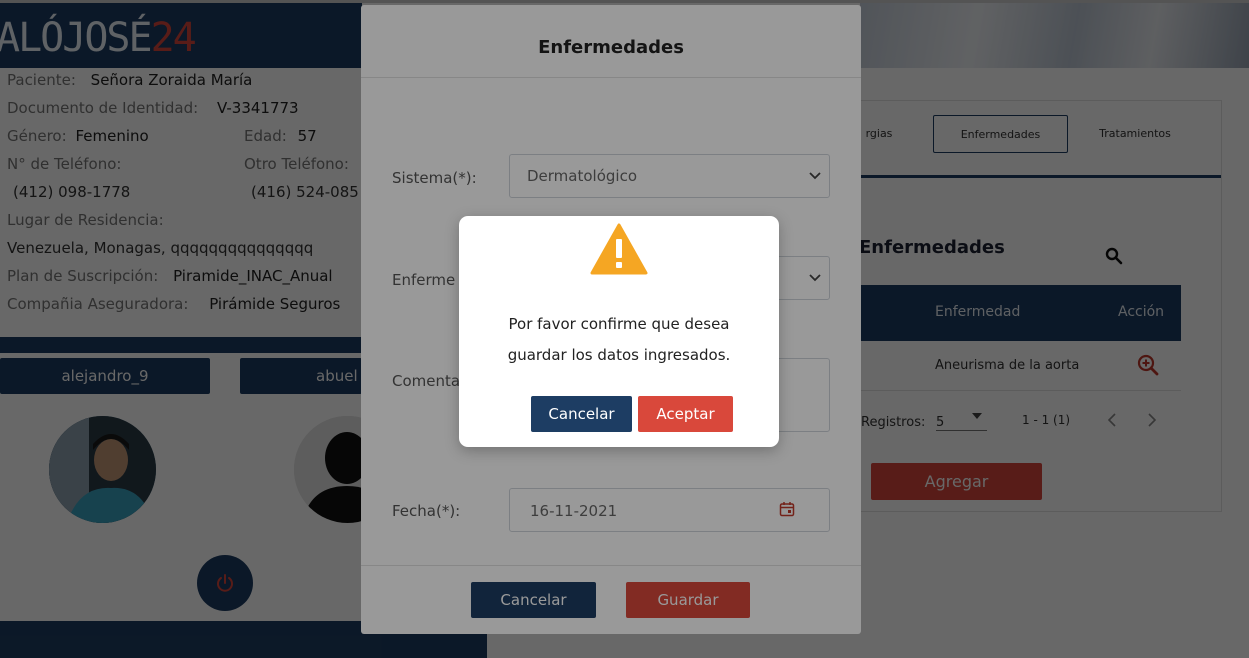 This screenshot has height=658, width=1249. I want to click on confirm-accept-button: Aceptar, so click(685, 414).